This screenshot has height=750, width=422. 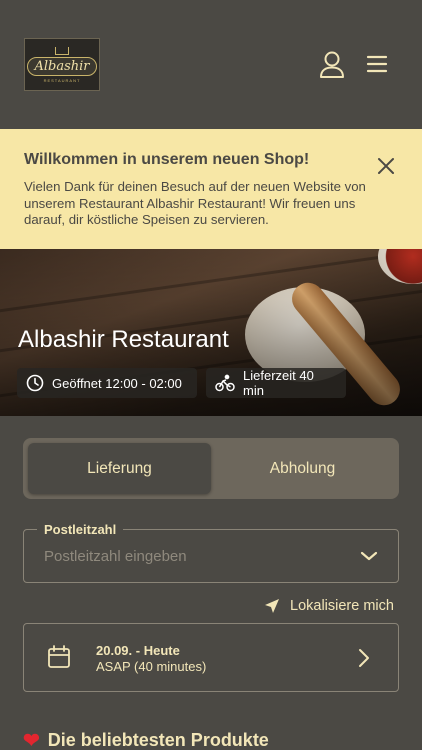 I want to click on user-icon, so click(x=332, y=64).